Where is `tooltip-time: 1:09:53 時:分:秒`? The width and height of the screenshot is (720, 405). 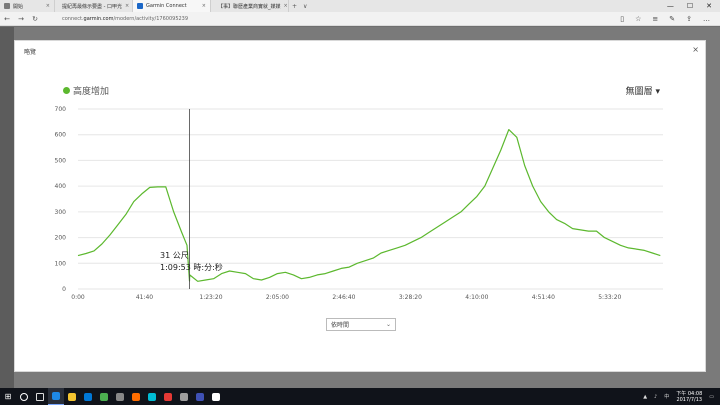 tooltip-time: 1:09:53 時:分:秒 is located at coordinates (191, 267).